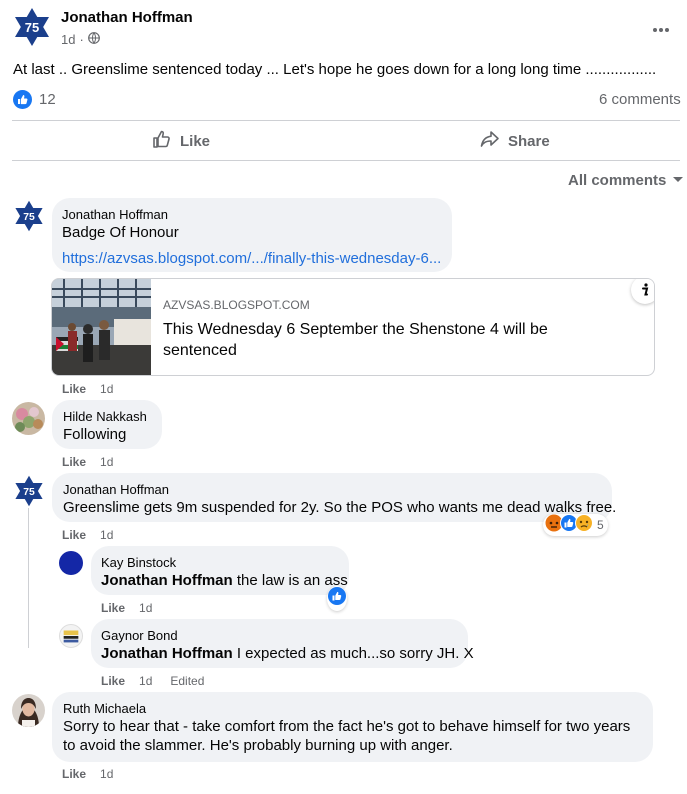 This screenshot has height=794, width=687. Describe the element at coordinates (138, 562) in the screenshot. I see `reply-author: Kay Binstock` at that location.